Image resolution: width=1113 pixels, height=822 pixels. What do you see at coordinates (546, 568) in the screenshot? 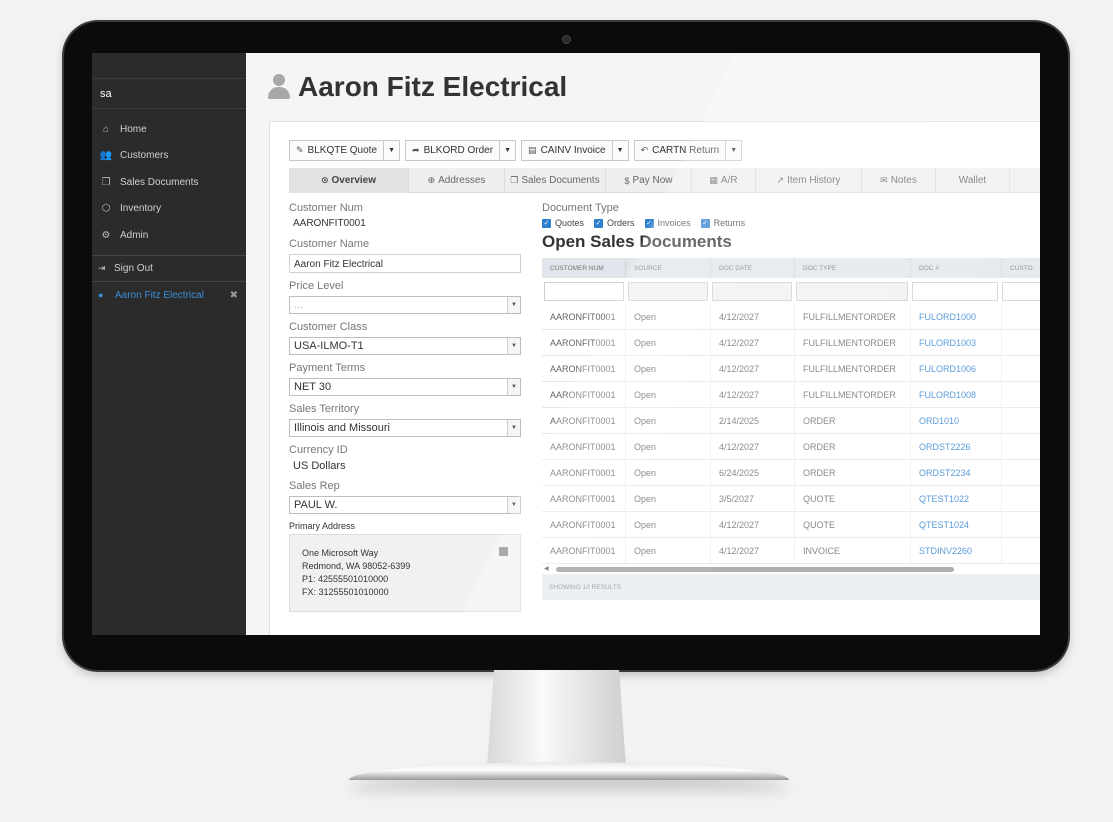
I see `scroll-left-icon: ◀` at bounding box center [546, 568].